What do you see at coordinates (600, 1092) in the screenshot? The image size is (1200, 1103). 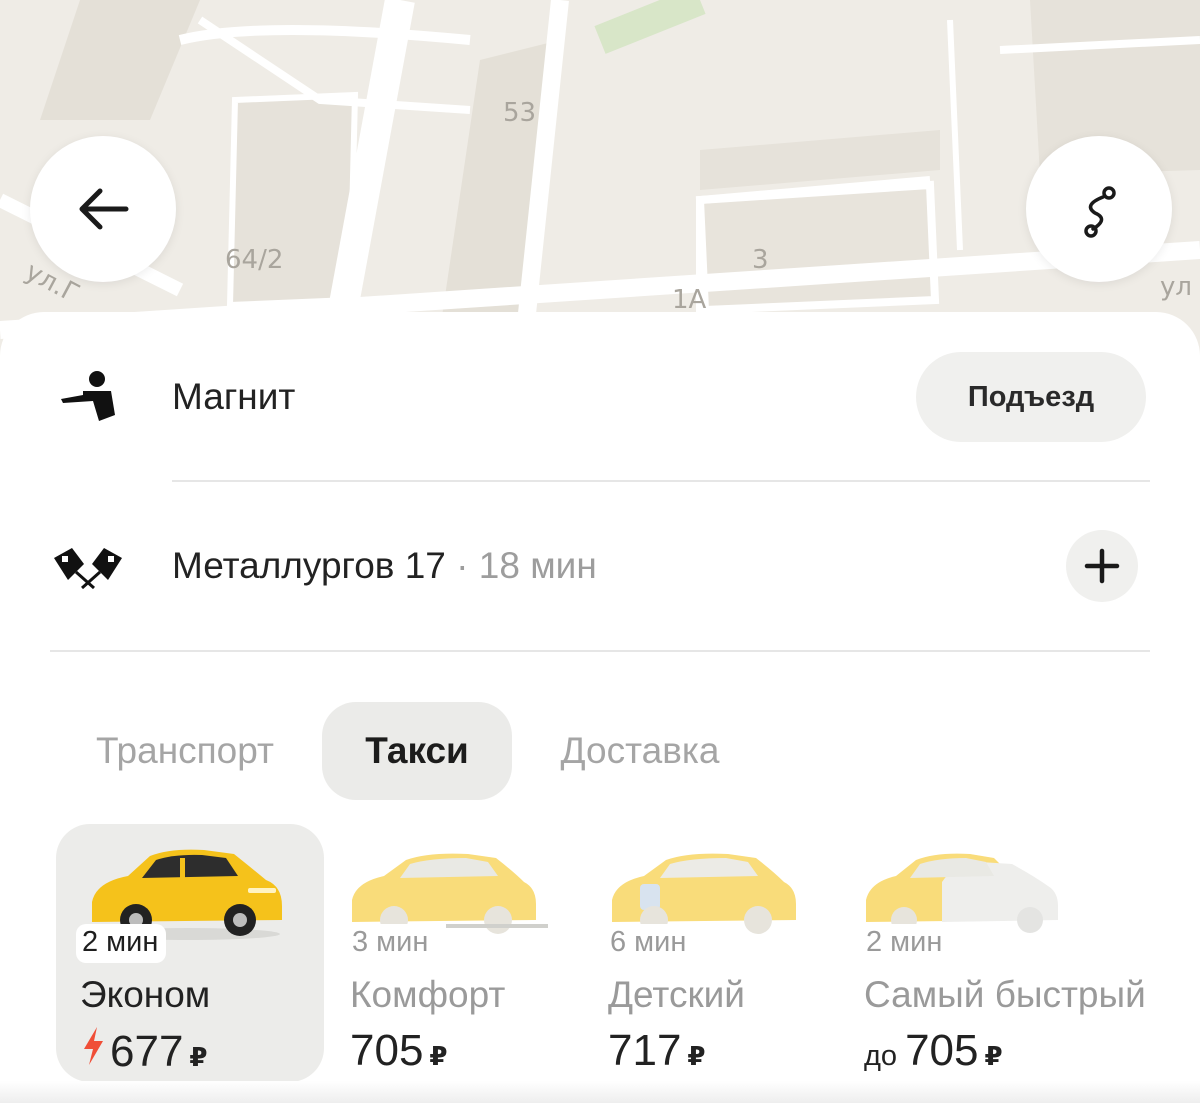 I see `bottom-fade` at bounding box center [600, 1092].